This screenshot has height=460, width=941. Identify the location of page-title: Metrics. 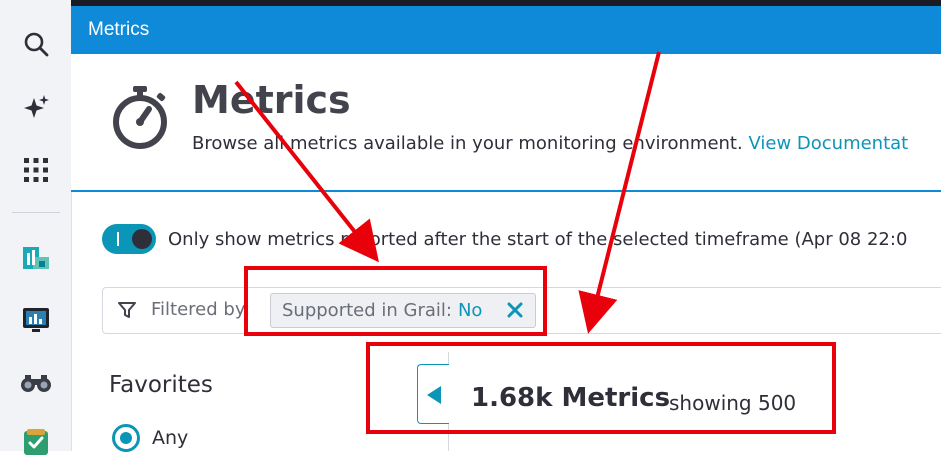
(271, 100).